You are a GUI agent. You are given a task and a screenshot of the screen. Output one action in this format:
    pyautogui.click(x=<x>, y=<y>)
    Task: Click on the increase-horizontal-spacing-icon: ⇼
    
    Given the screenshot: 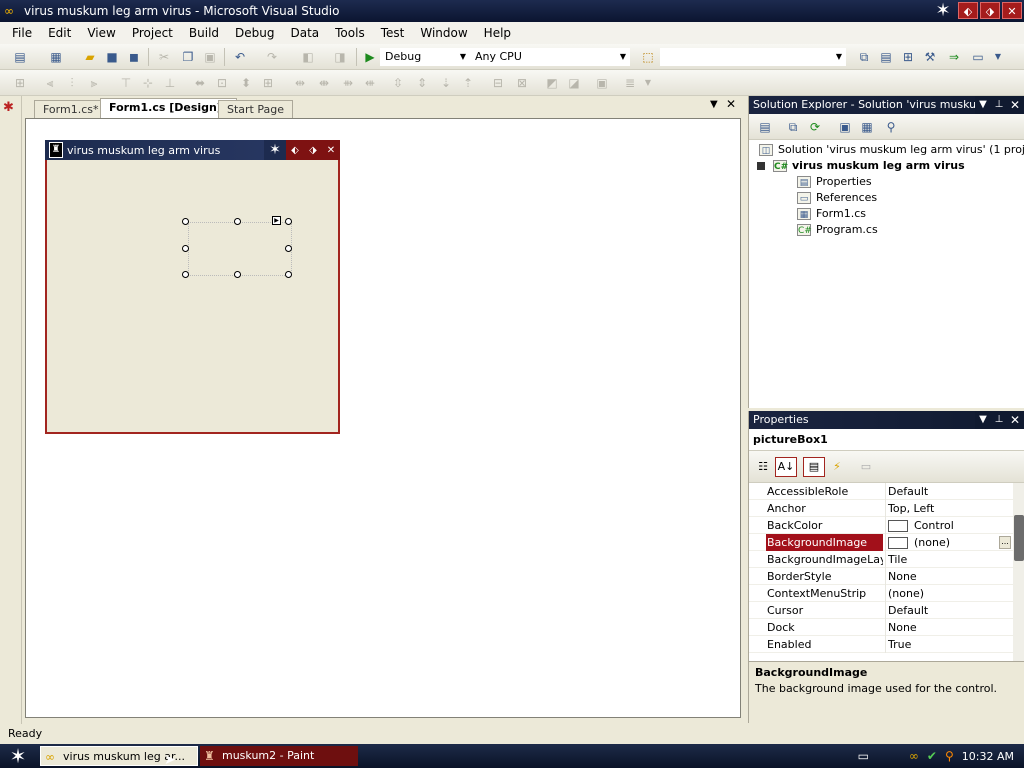 What is the action you would take?
    pyautogui.click(x=324, y=83)
    